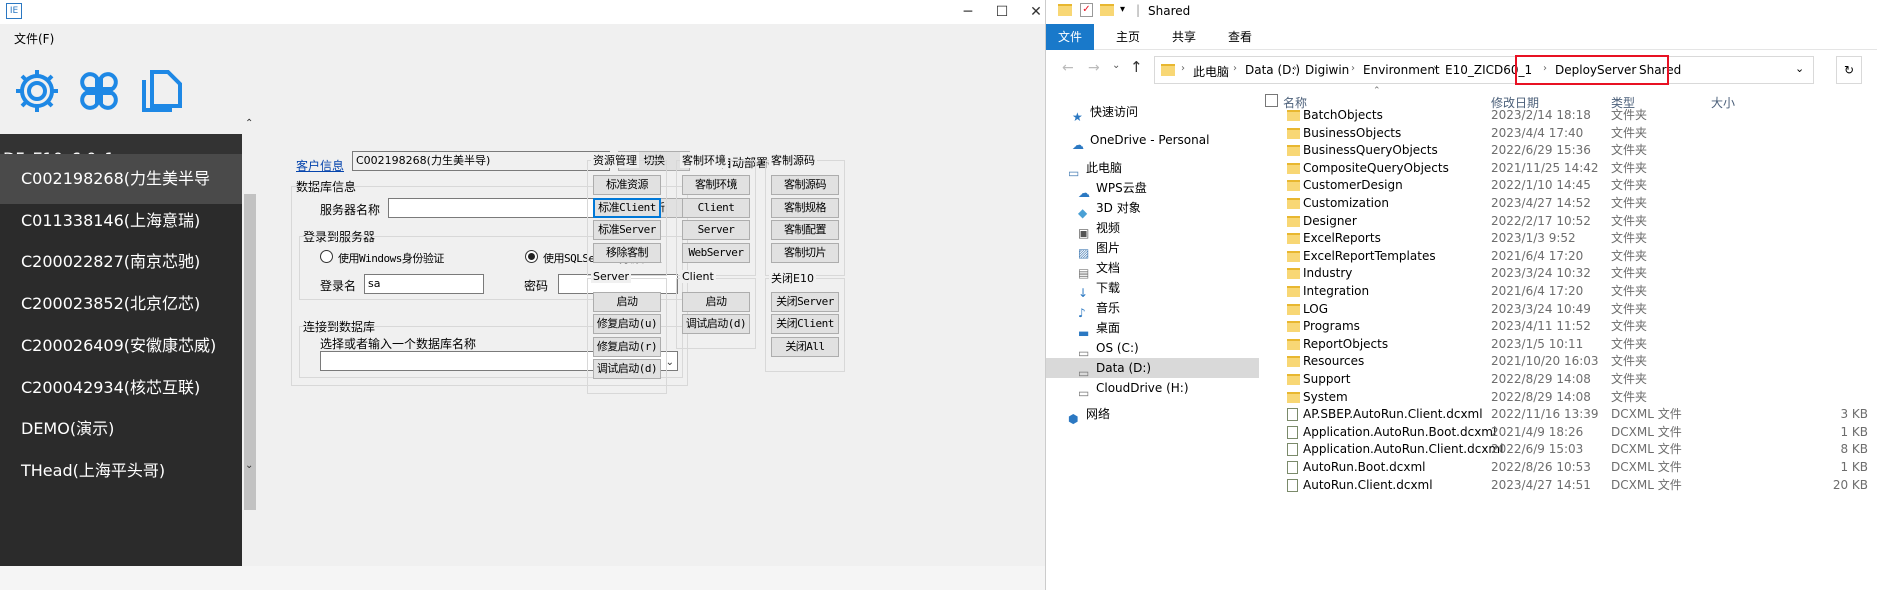 Image resolution: width=1877 pixels, height=590 pixels. What do you see at coordinates (716, 185) in the screenshot?
I see `custom-env-button: 客制环境` at bounding box center [716, 185].